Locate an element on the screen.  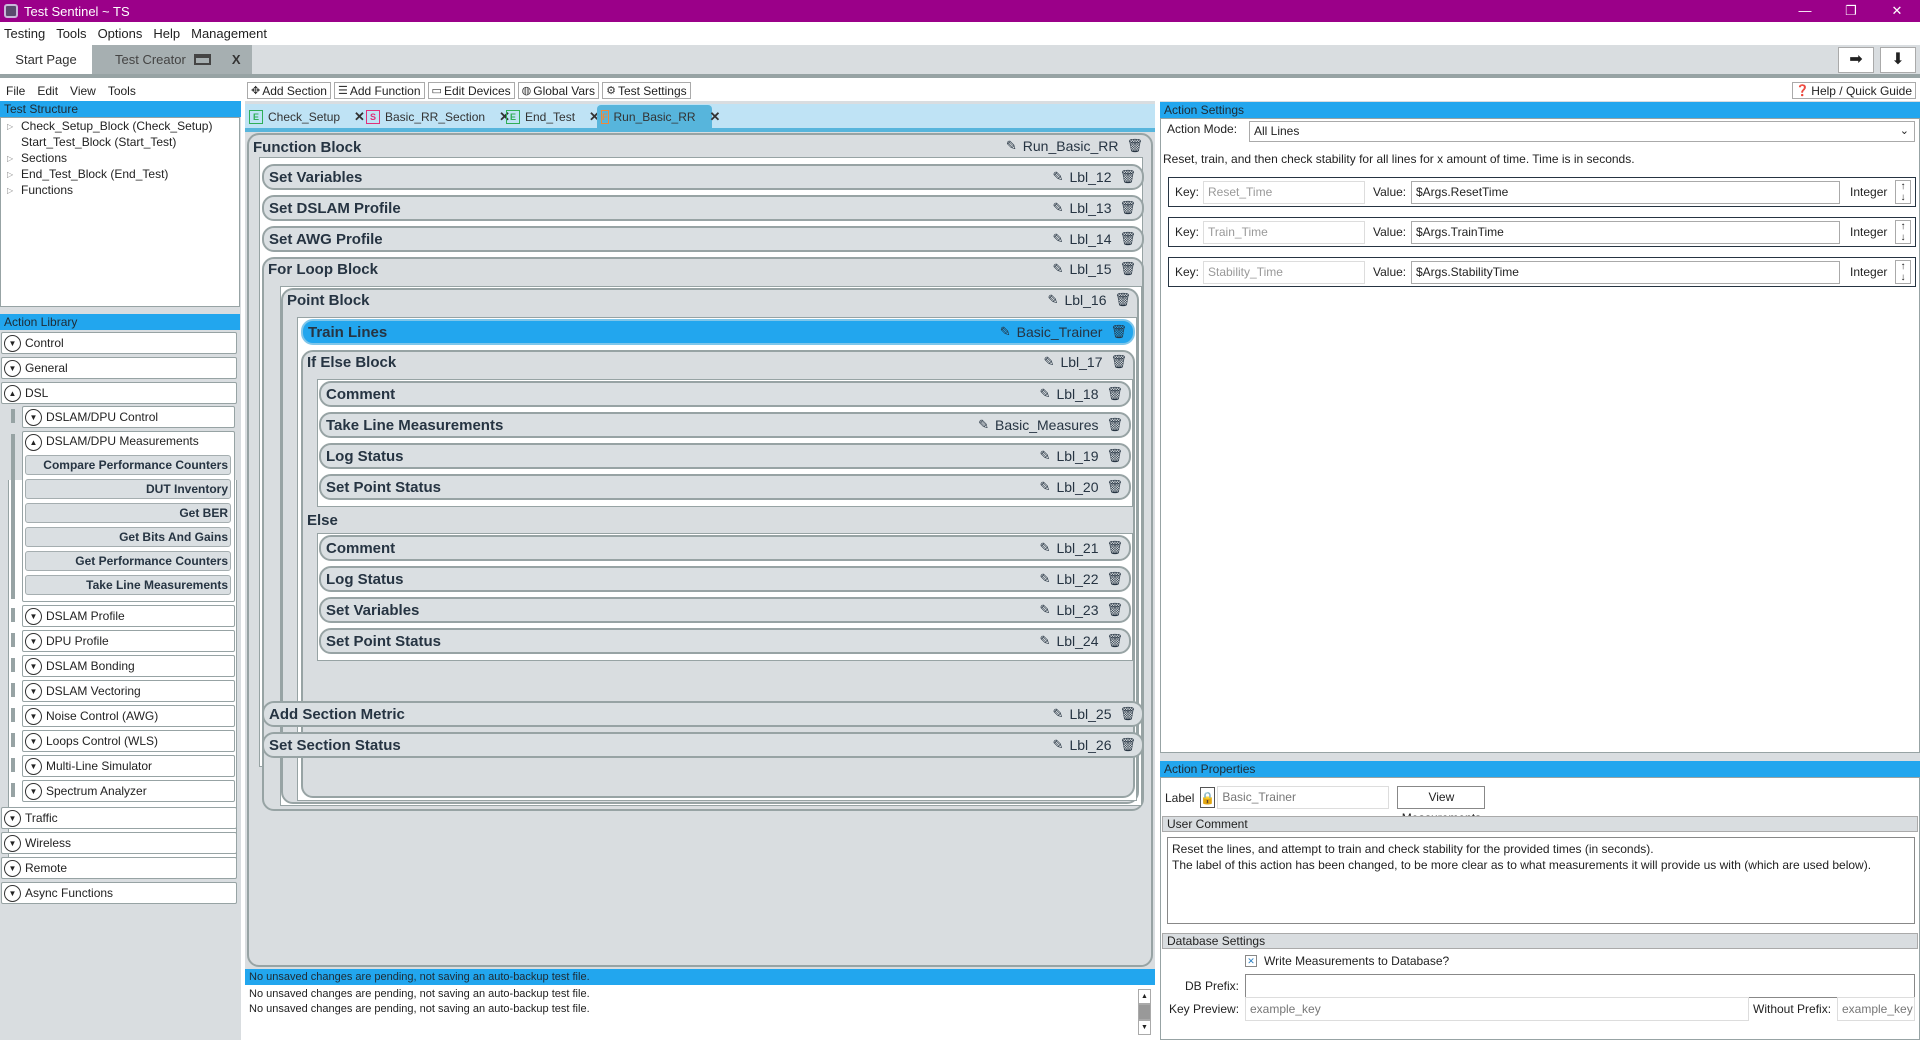
edit-devices-button: ▭ Edit Devices is located at coordinates (471, 90).